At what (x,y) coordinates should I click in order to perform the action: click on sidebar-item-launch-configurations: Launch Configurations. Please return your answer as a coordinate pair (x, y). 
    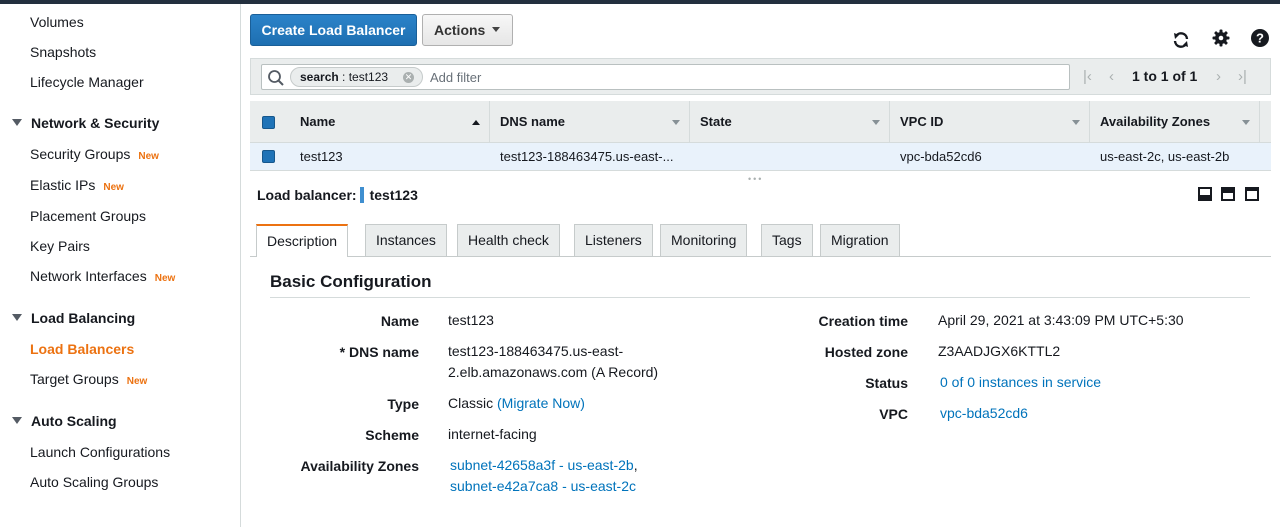
    Looking at the image, I should click on (100, 452).